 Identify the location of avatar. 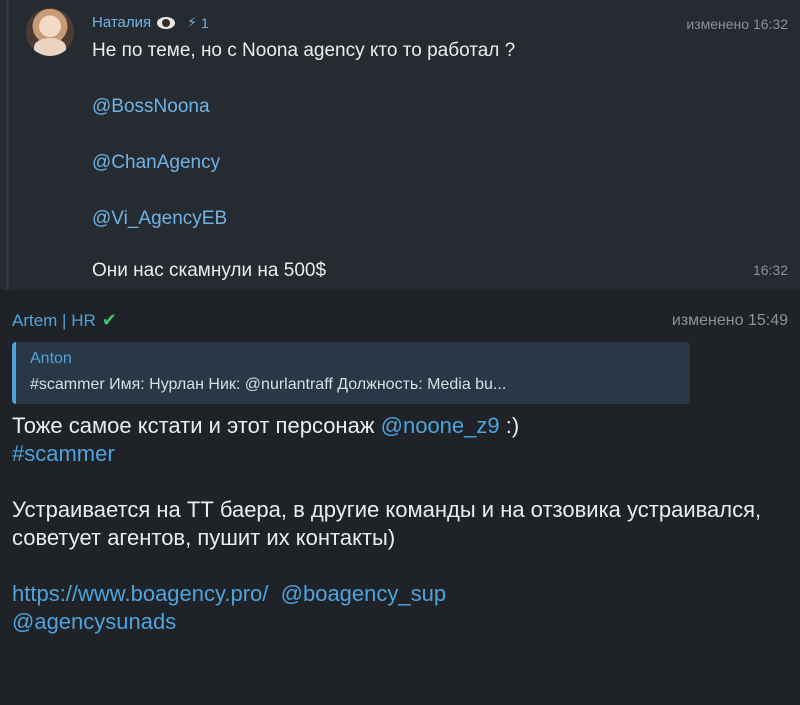
(50, 32).